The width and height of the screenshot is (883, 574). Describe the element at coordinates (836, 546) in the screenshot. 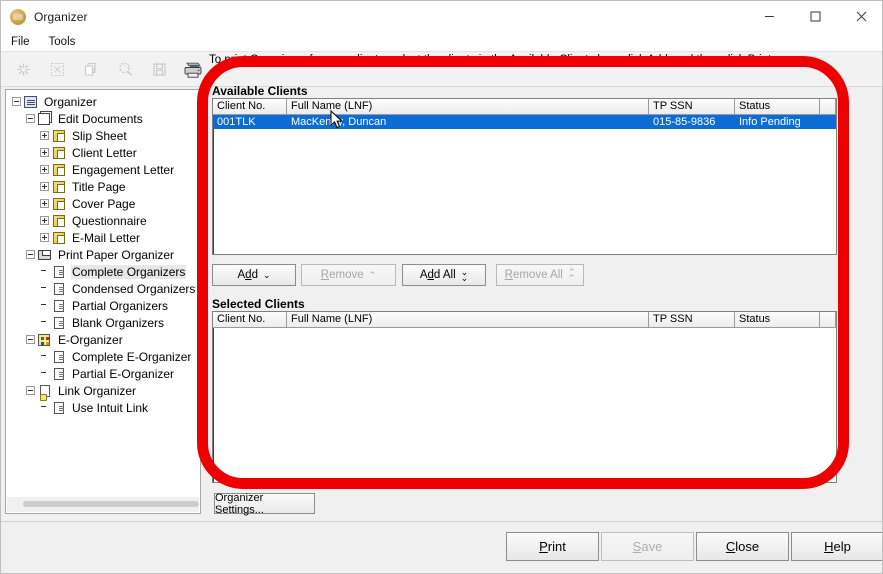

I see `help-button: Help` at that location.